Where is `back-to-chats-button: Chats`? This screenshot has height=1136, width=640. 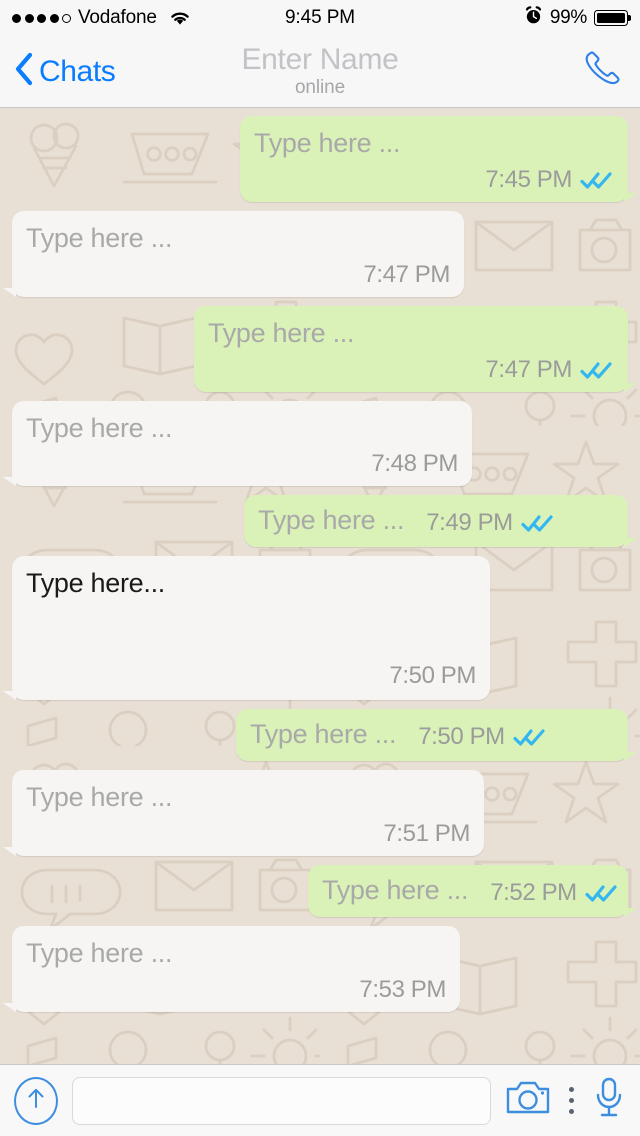
back-to-chats-button: Chats is located at coordinates (65, 71).